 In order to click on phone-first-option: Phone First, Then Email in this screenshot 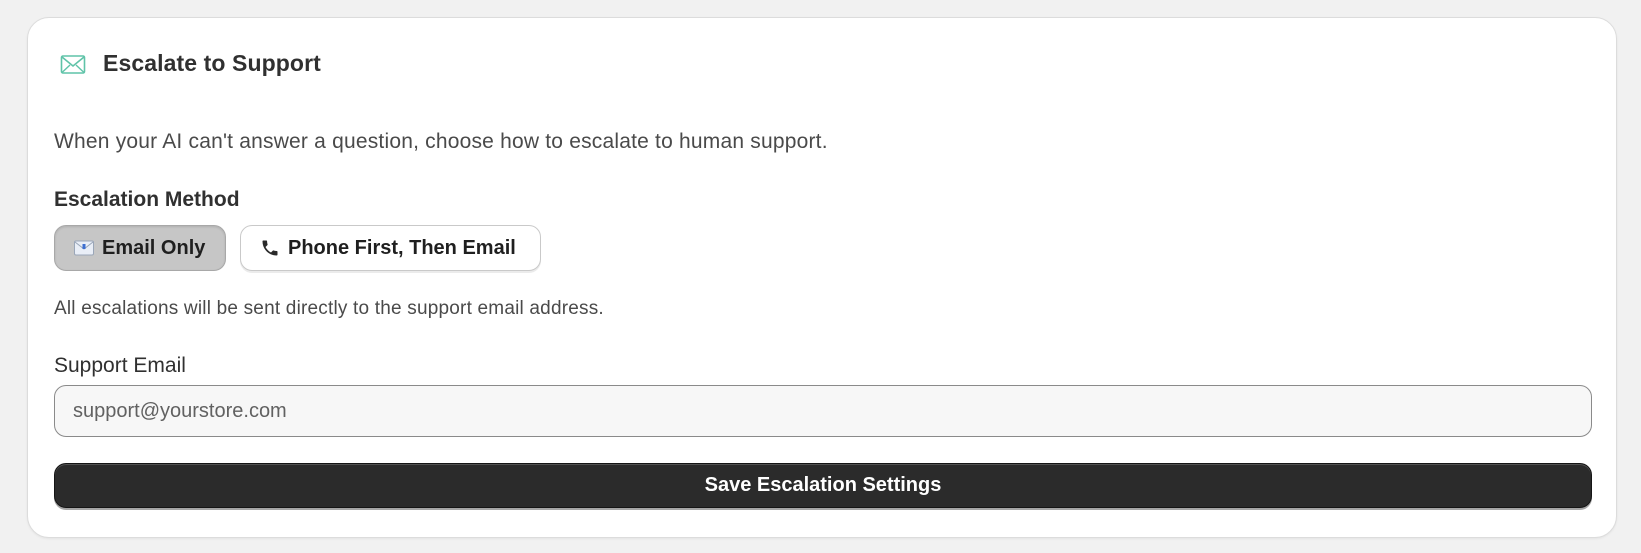, I will do `click(390, 248)`.